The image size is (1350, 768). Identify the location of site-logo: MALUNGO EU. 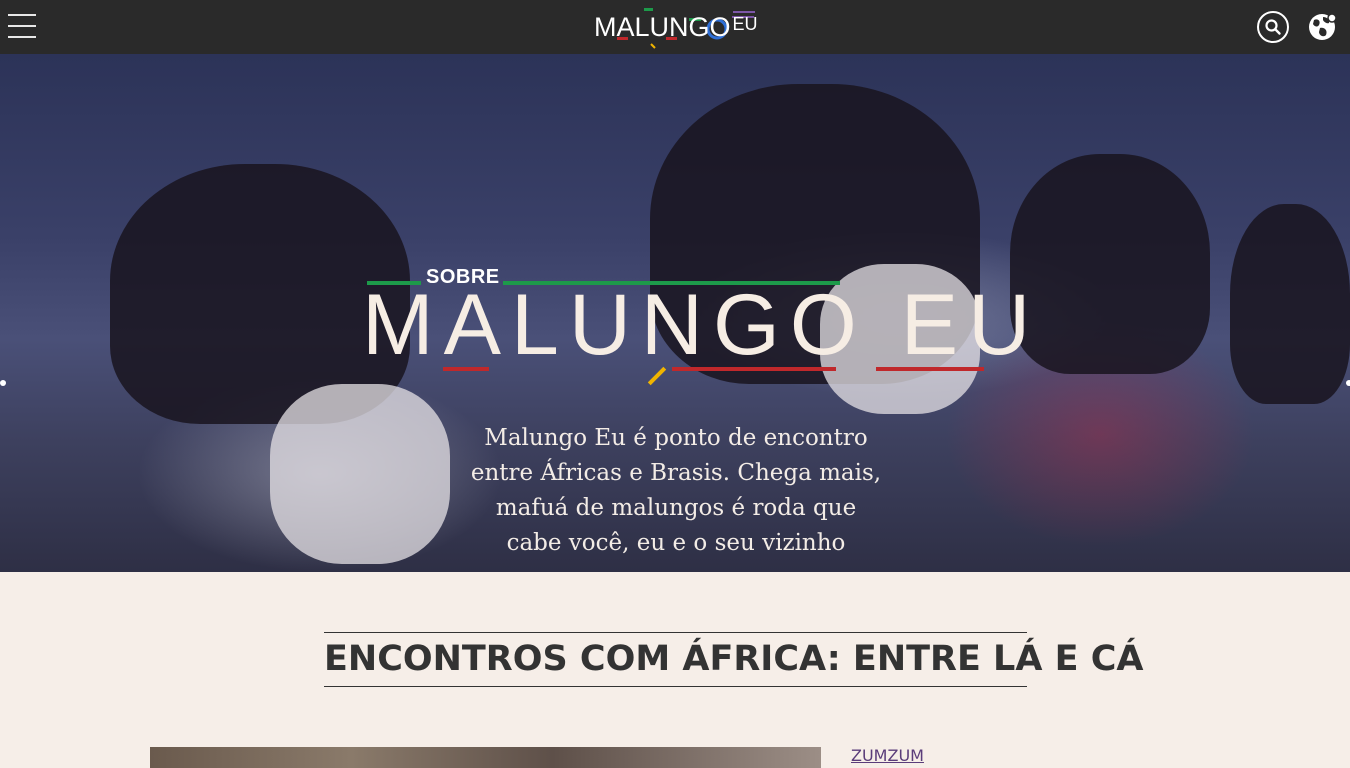
(676, 27).